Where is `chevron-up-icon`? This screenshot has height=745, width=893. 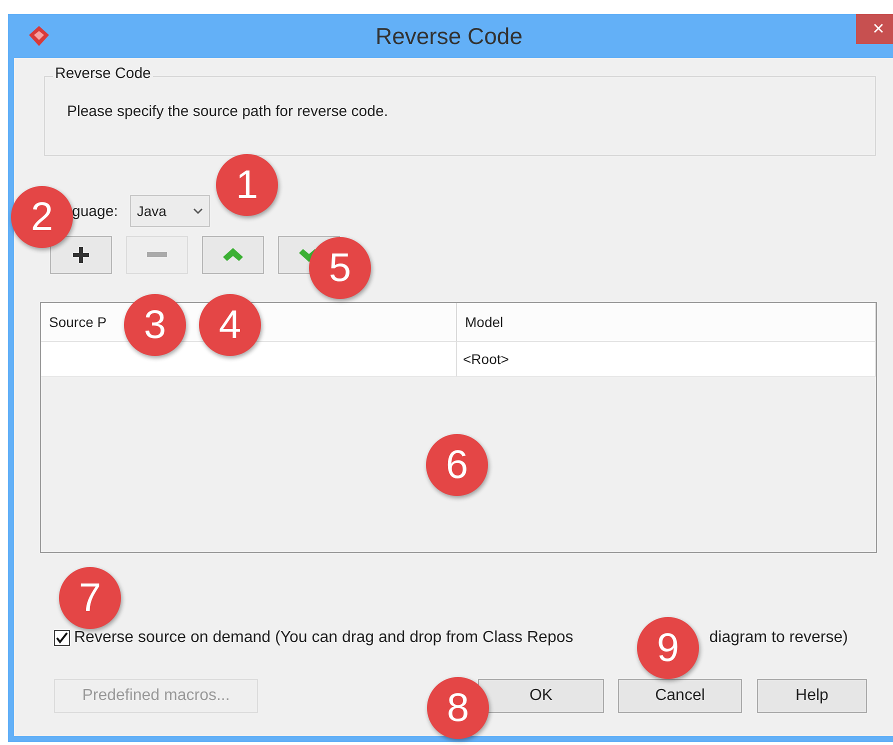 chevron-up-icon is located at coordinates (233, 255).